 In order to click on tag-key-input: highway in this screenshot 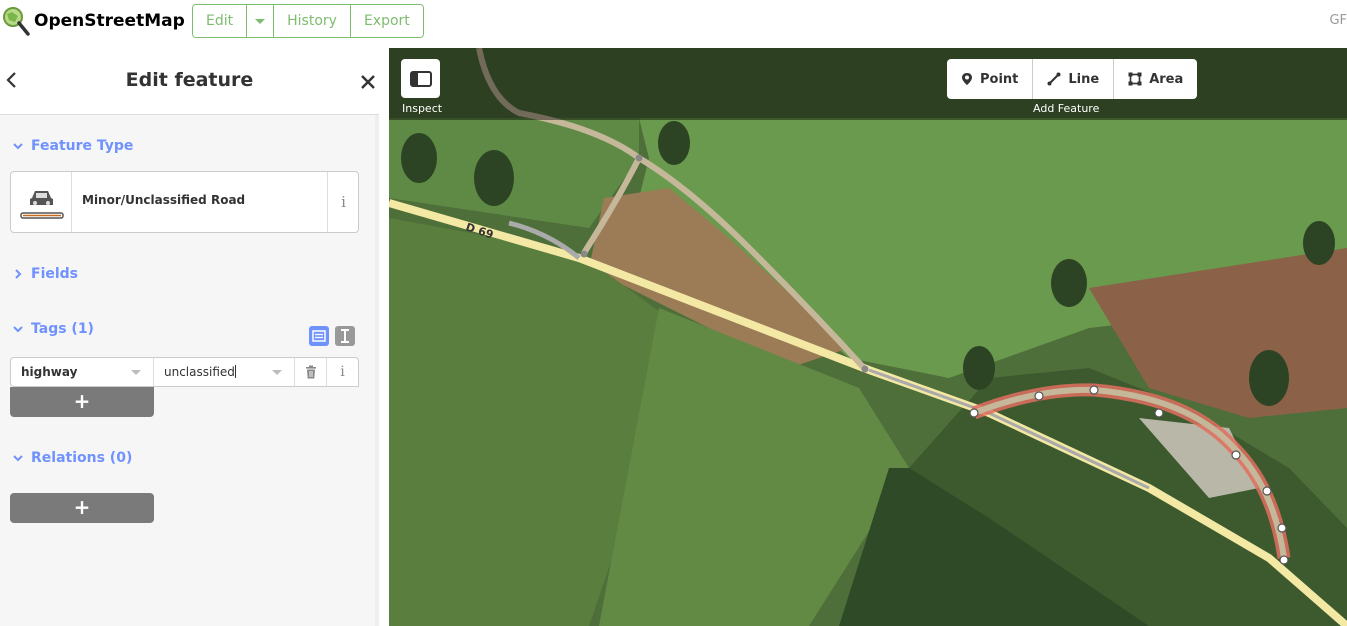, I will do `click(82, 372)`.